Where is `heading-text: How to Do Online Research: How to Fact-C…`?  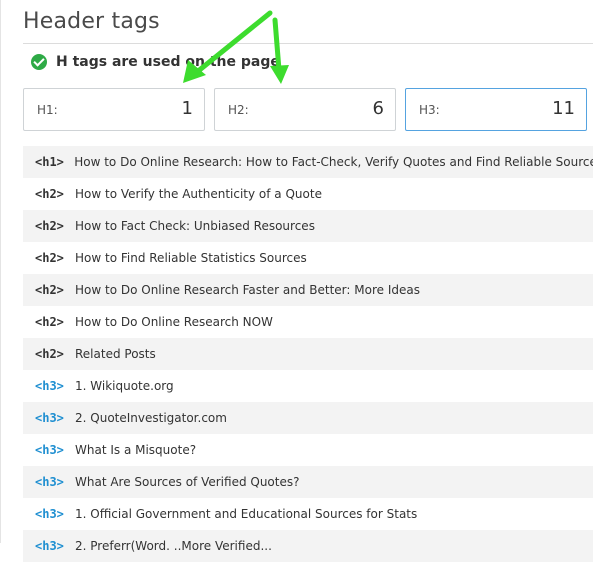
heading-text: How to Do Online Research: How to Fact-C… is located at coordinates (333, 162).